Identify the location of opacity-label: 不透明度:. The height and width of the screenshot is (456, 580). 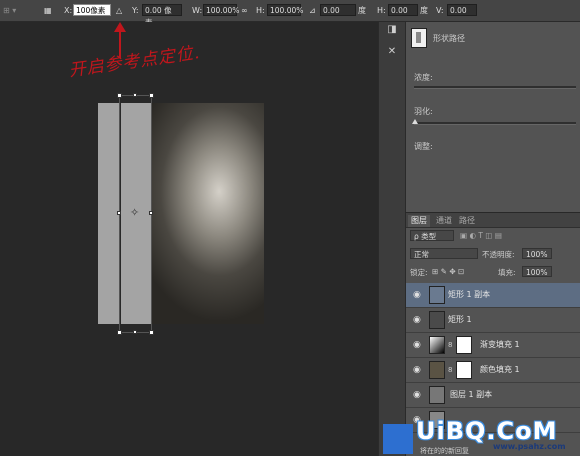
(498, 254).